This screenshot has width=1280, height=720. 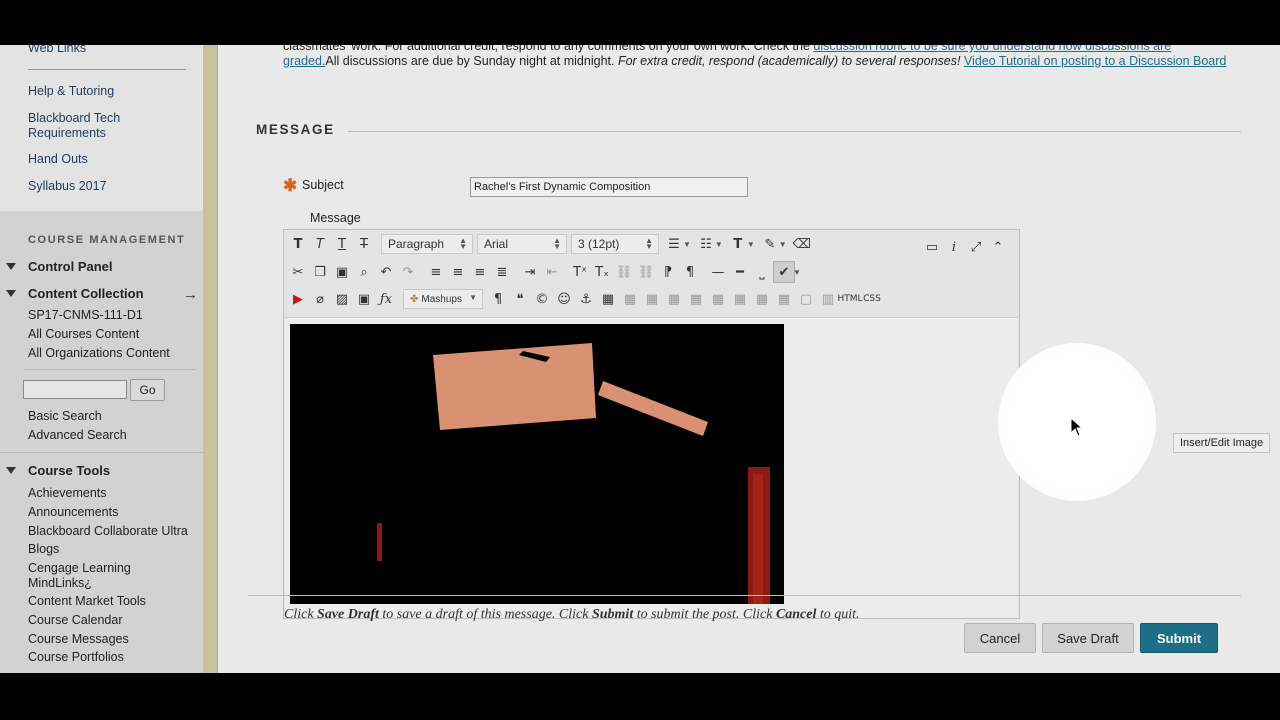 I want to click on fullscreen-icon: ⤢, so click(x=976, y=247).